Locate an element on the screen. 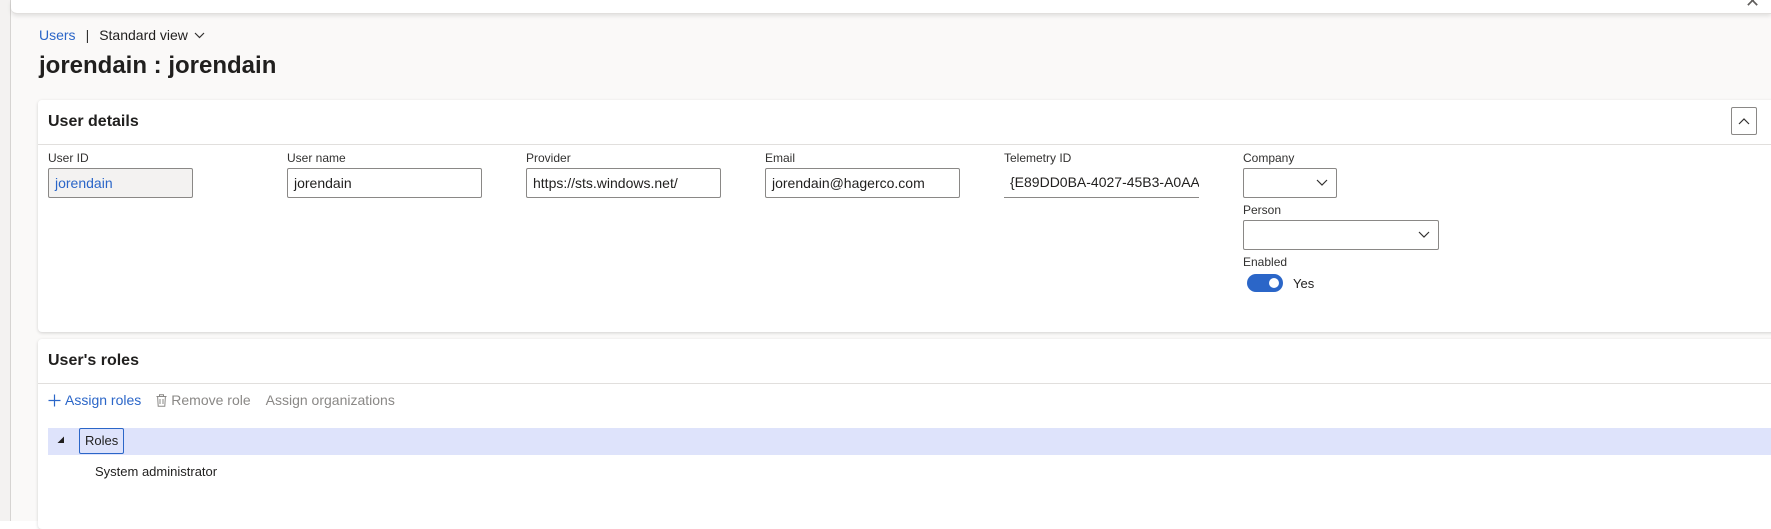  person-field: Person is located at coordinates (1341, 226).